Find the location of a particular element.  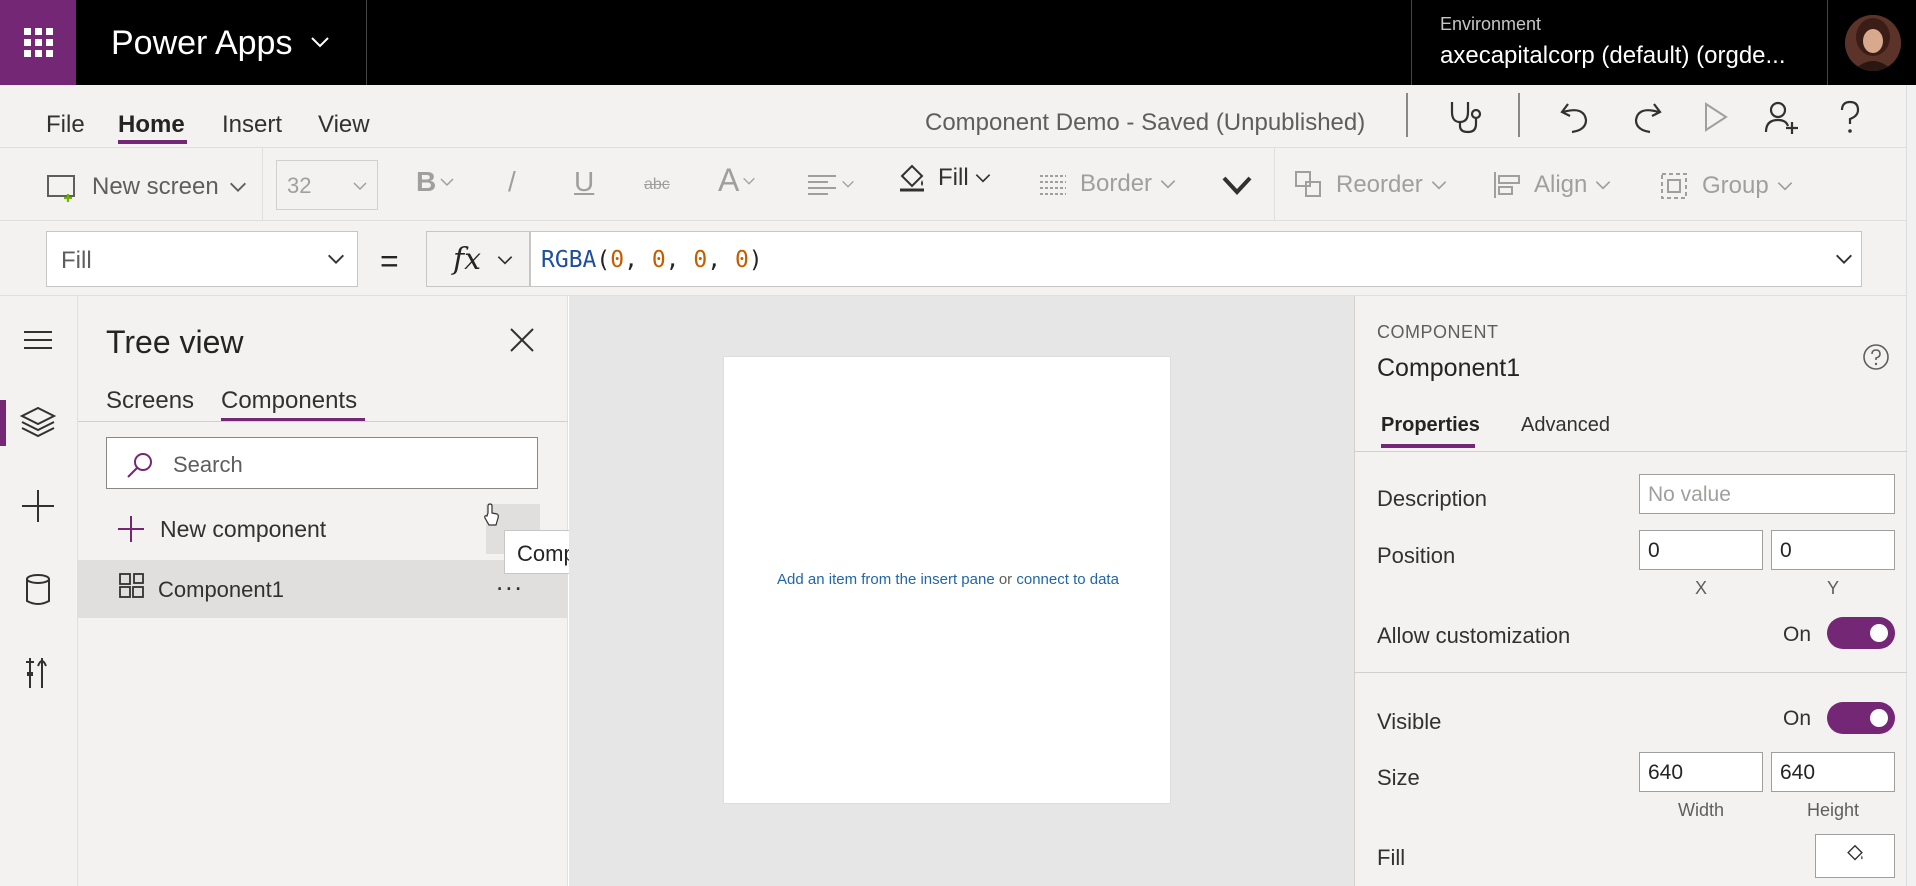

user-photo-icon is located at coordinates (1873, 43).